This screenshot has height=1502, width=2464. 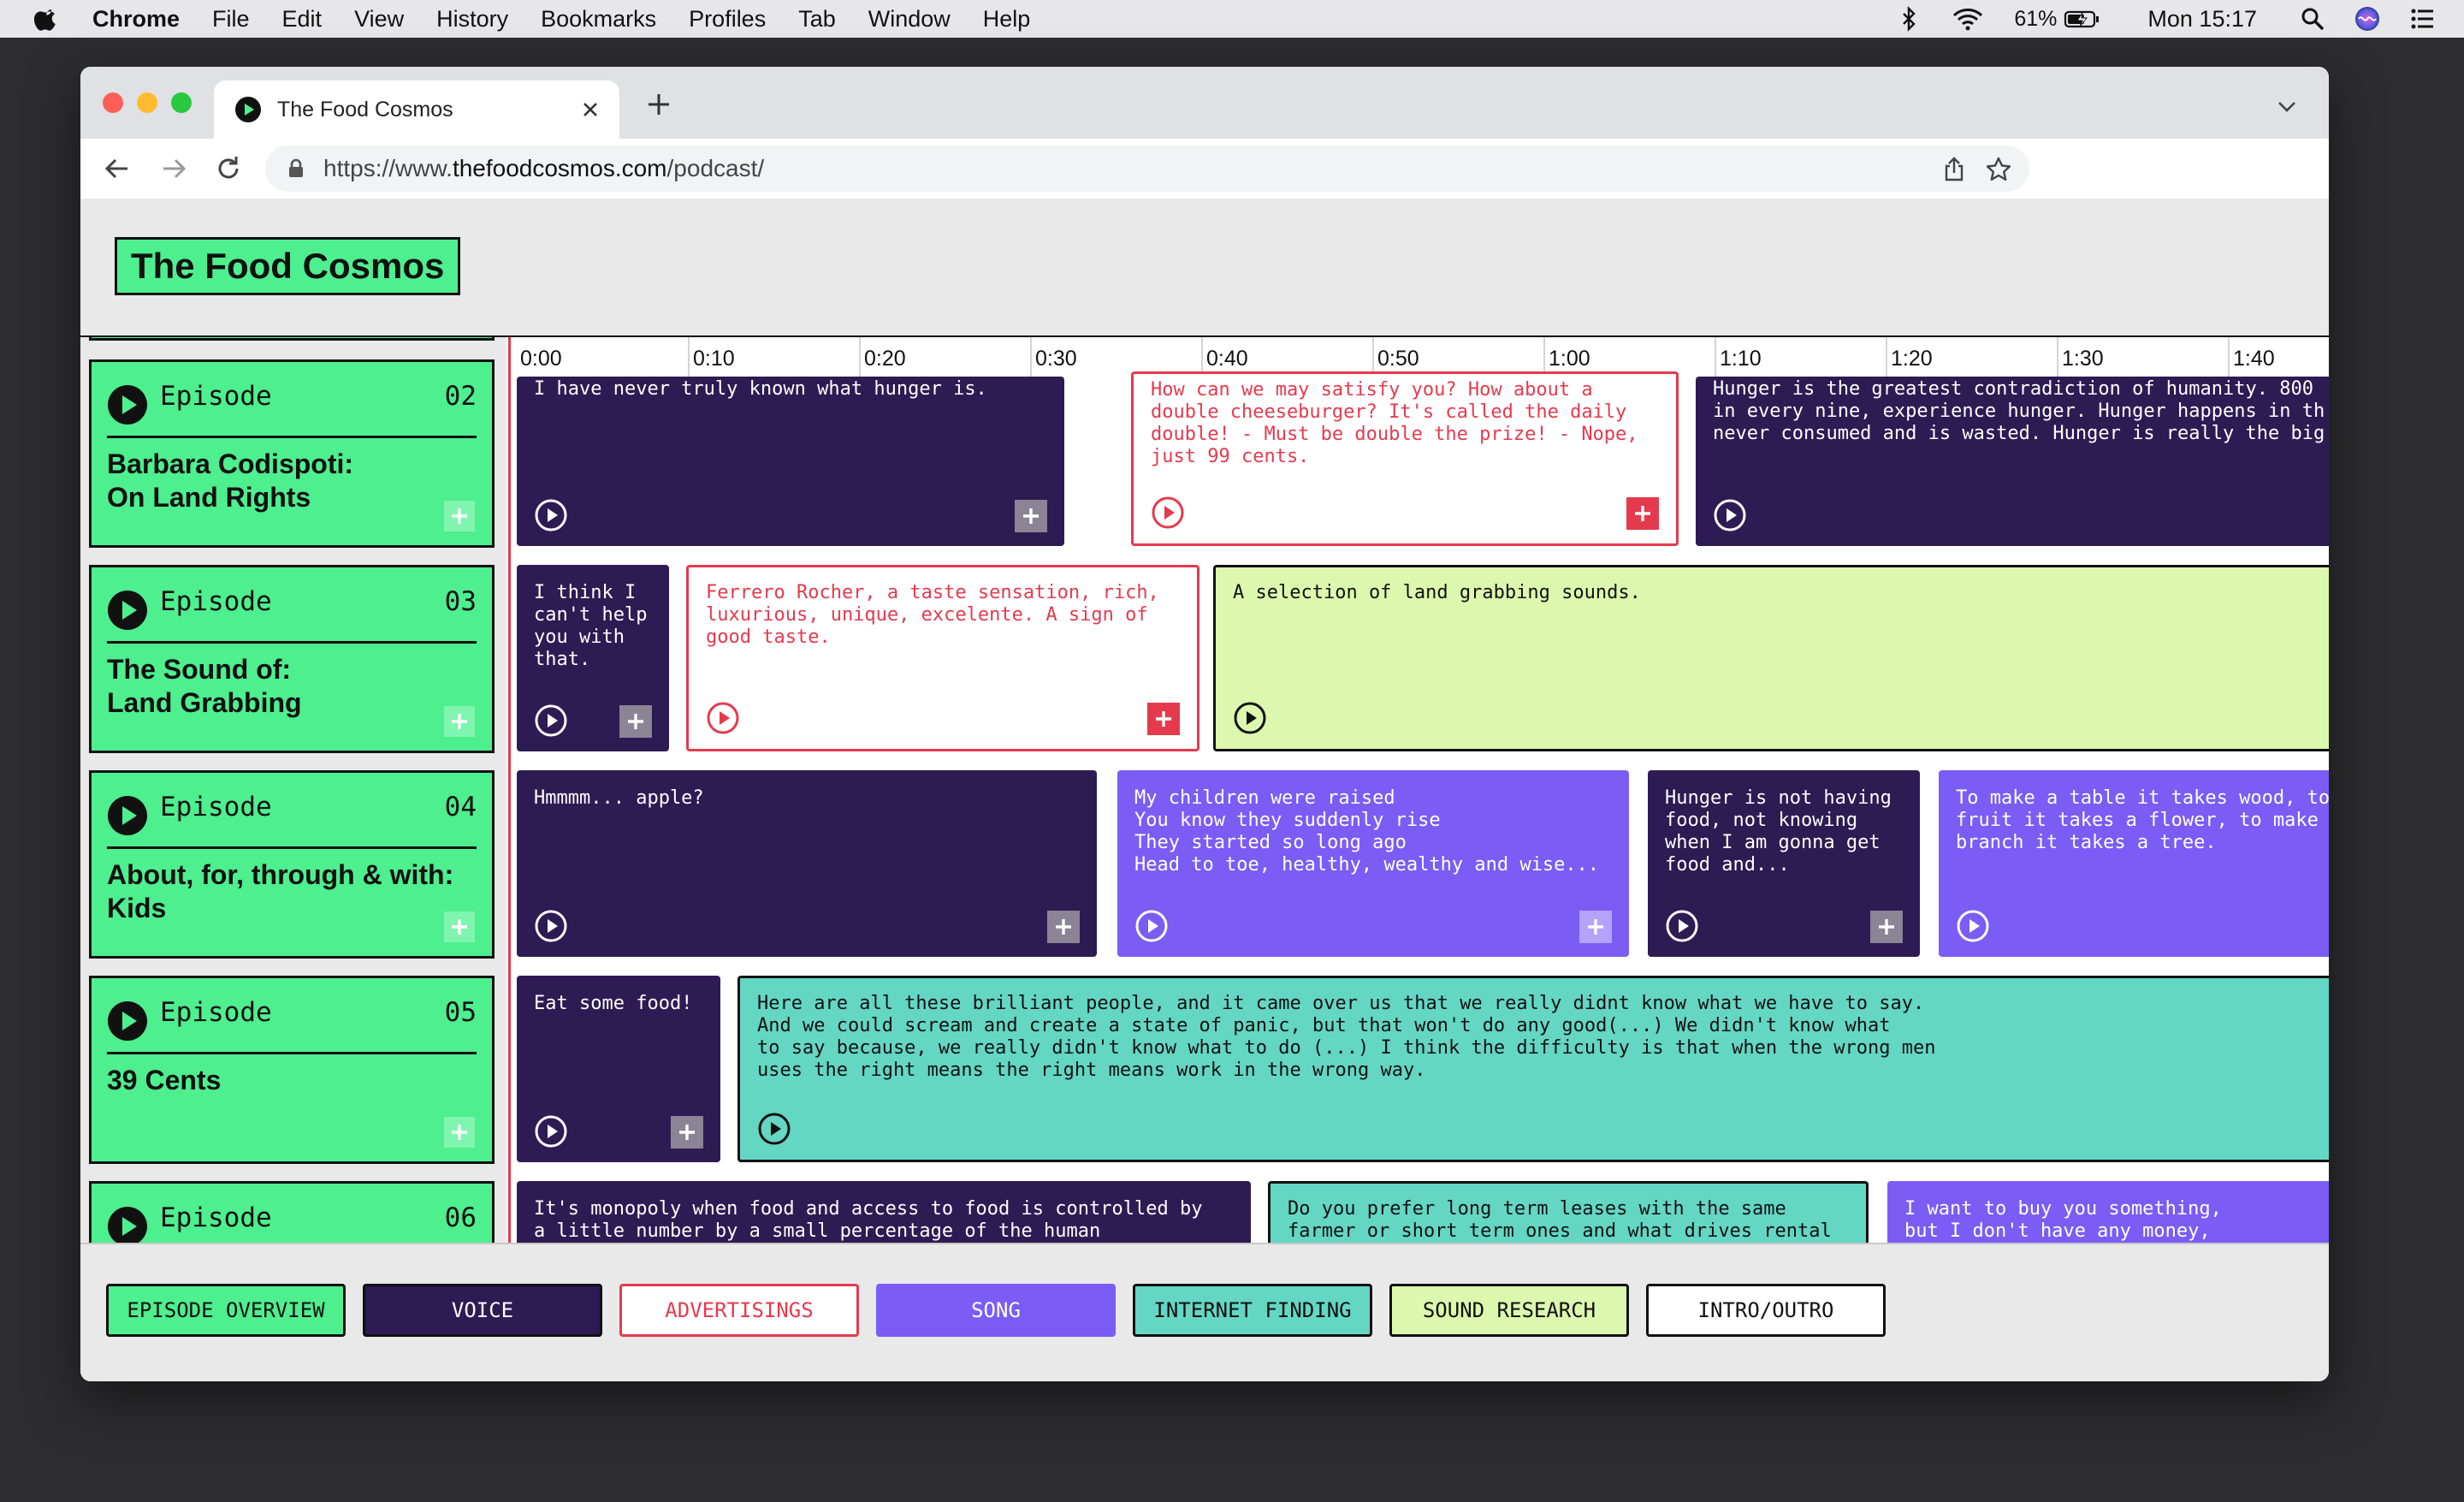 What do you see at coordinates (173, 168) in the screenshot?
I see `forward-arrow-icon` at bounding box center [173, 168].